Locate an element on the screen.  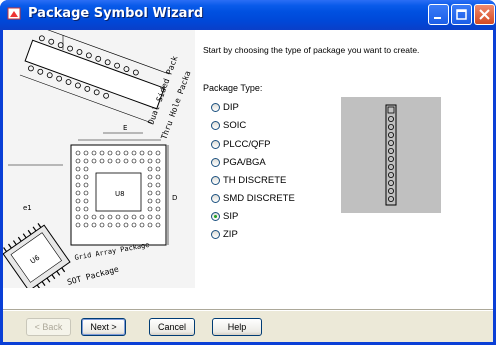
close-icon is located at coordinates (484, 14).